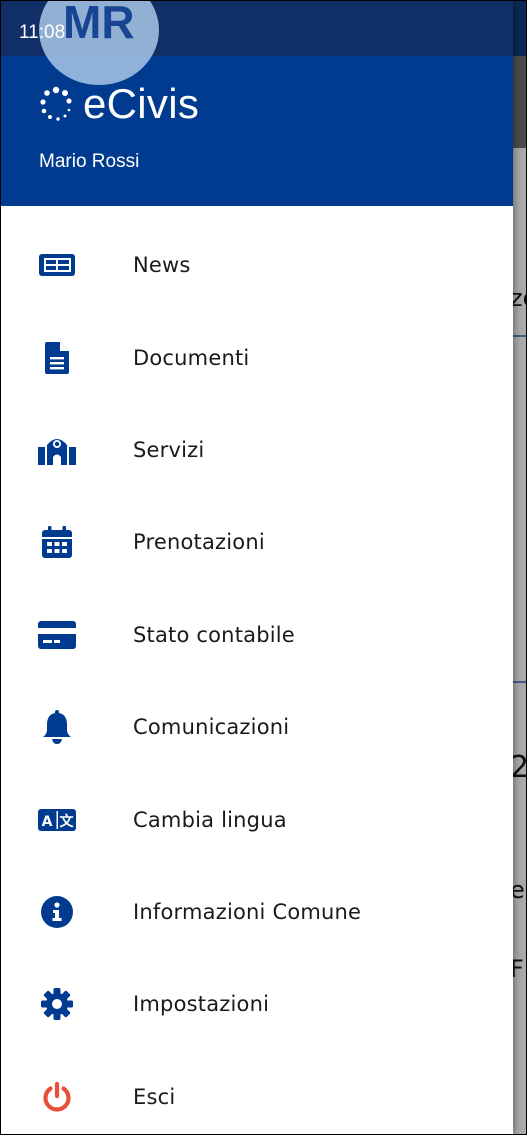 The width and height of the screenshot is (527, 1135). I want to click on menu-item-label: Documenti, so click(191, 357).